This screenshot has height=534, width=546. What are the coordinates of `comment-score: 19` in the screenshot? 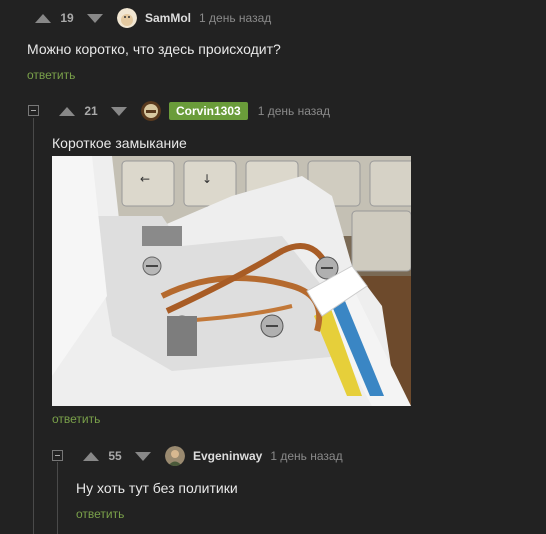 It's located at (67, 18).